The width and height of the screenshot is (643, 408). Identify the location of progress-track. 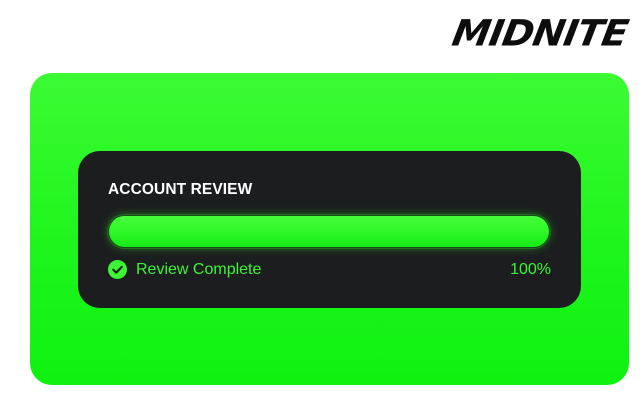
(329, 231).